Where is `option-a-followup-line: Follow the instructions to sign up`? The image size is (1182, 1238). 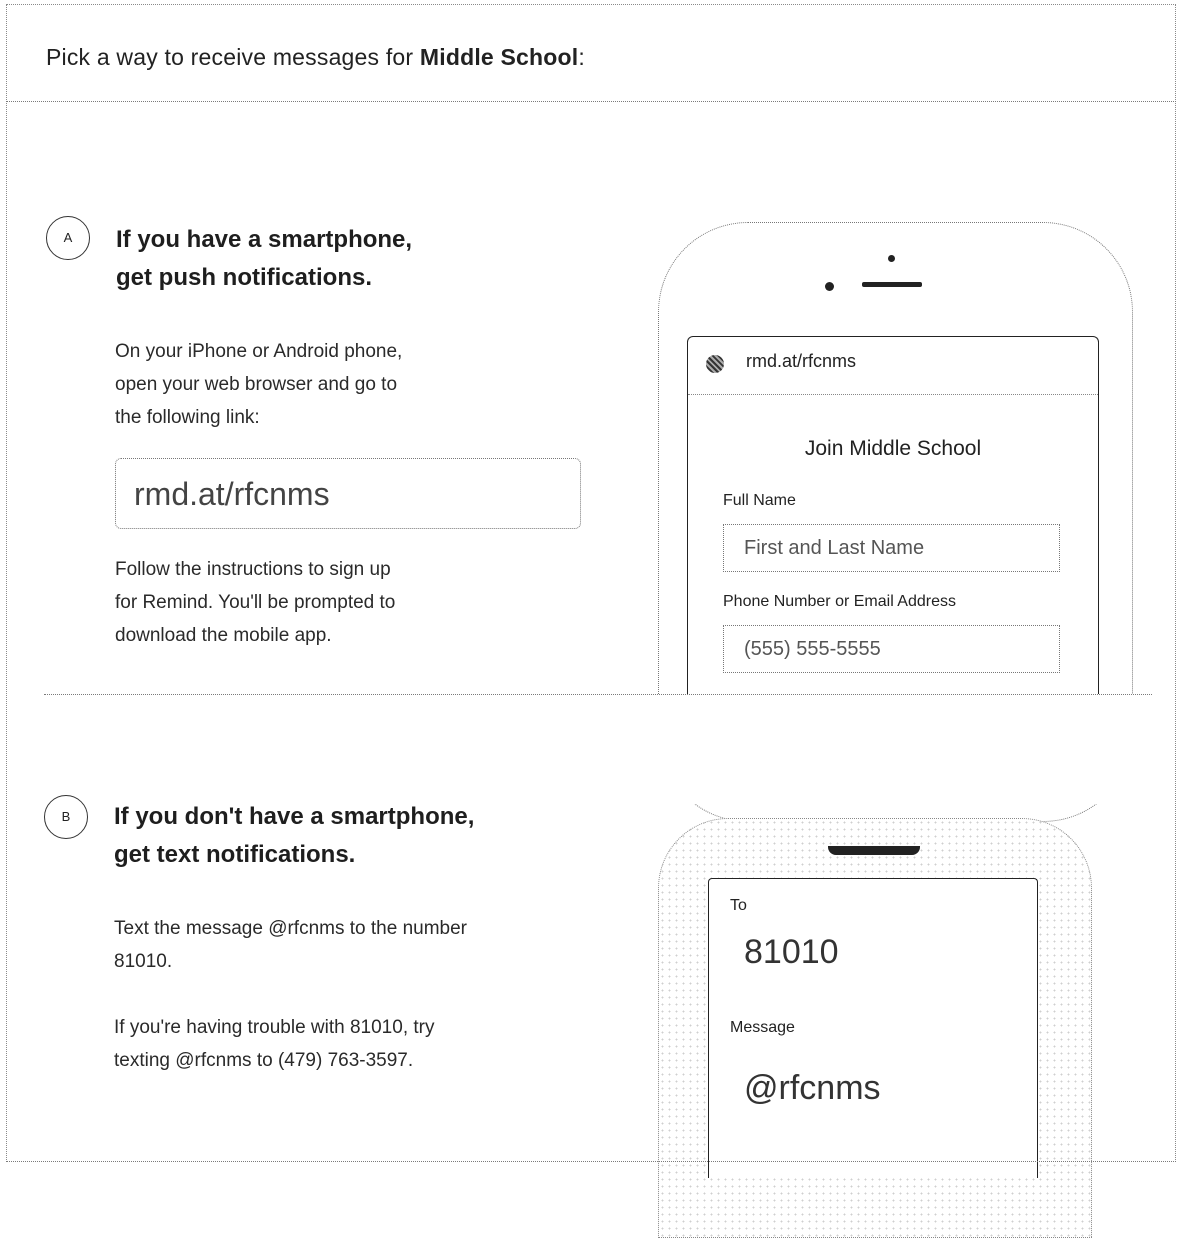 option-a-followup-line: Follow the instructions to sign up is located at coordinates (253, 569).